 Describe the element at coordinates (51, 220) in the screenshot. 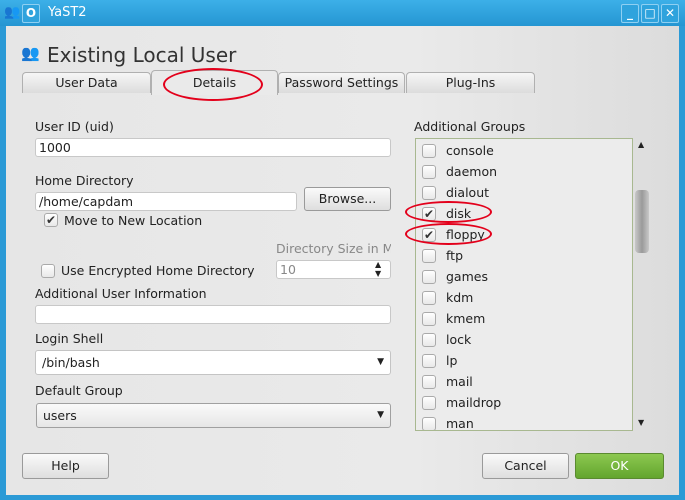

I see `move-location-checkbox: ✔` at that location.